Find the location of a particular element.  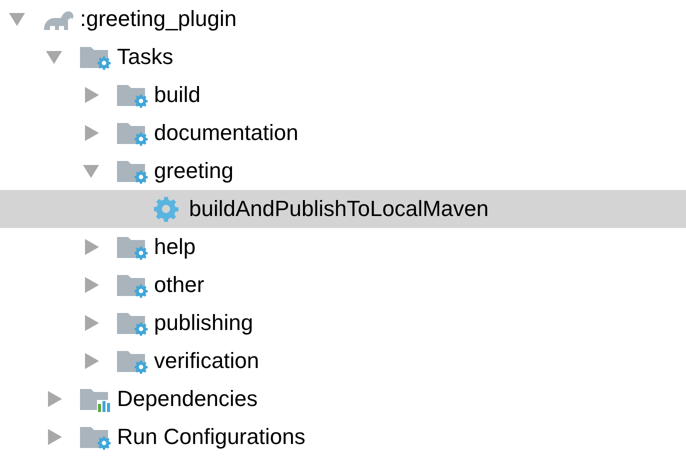

tree-item-label: verification is located at coordinates (207, 361).